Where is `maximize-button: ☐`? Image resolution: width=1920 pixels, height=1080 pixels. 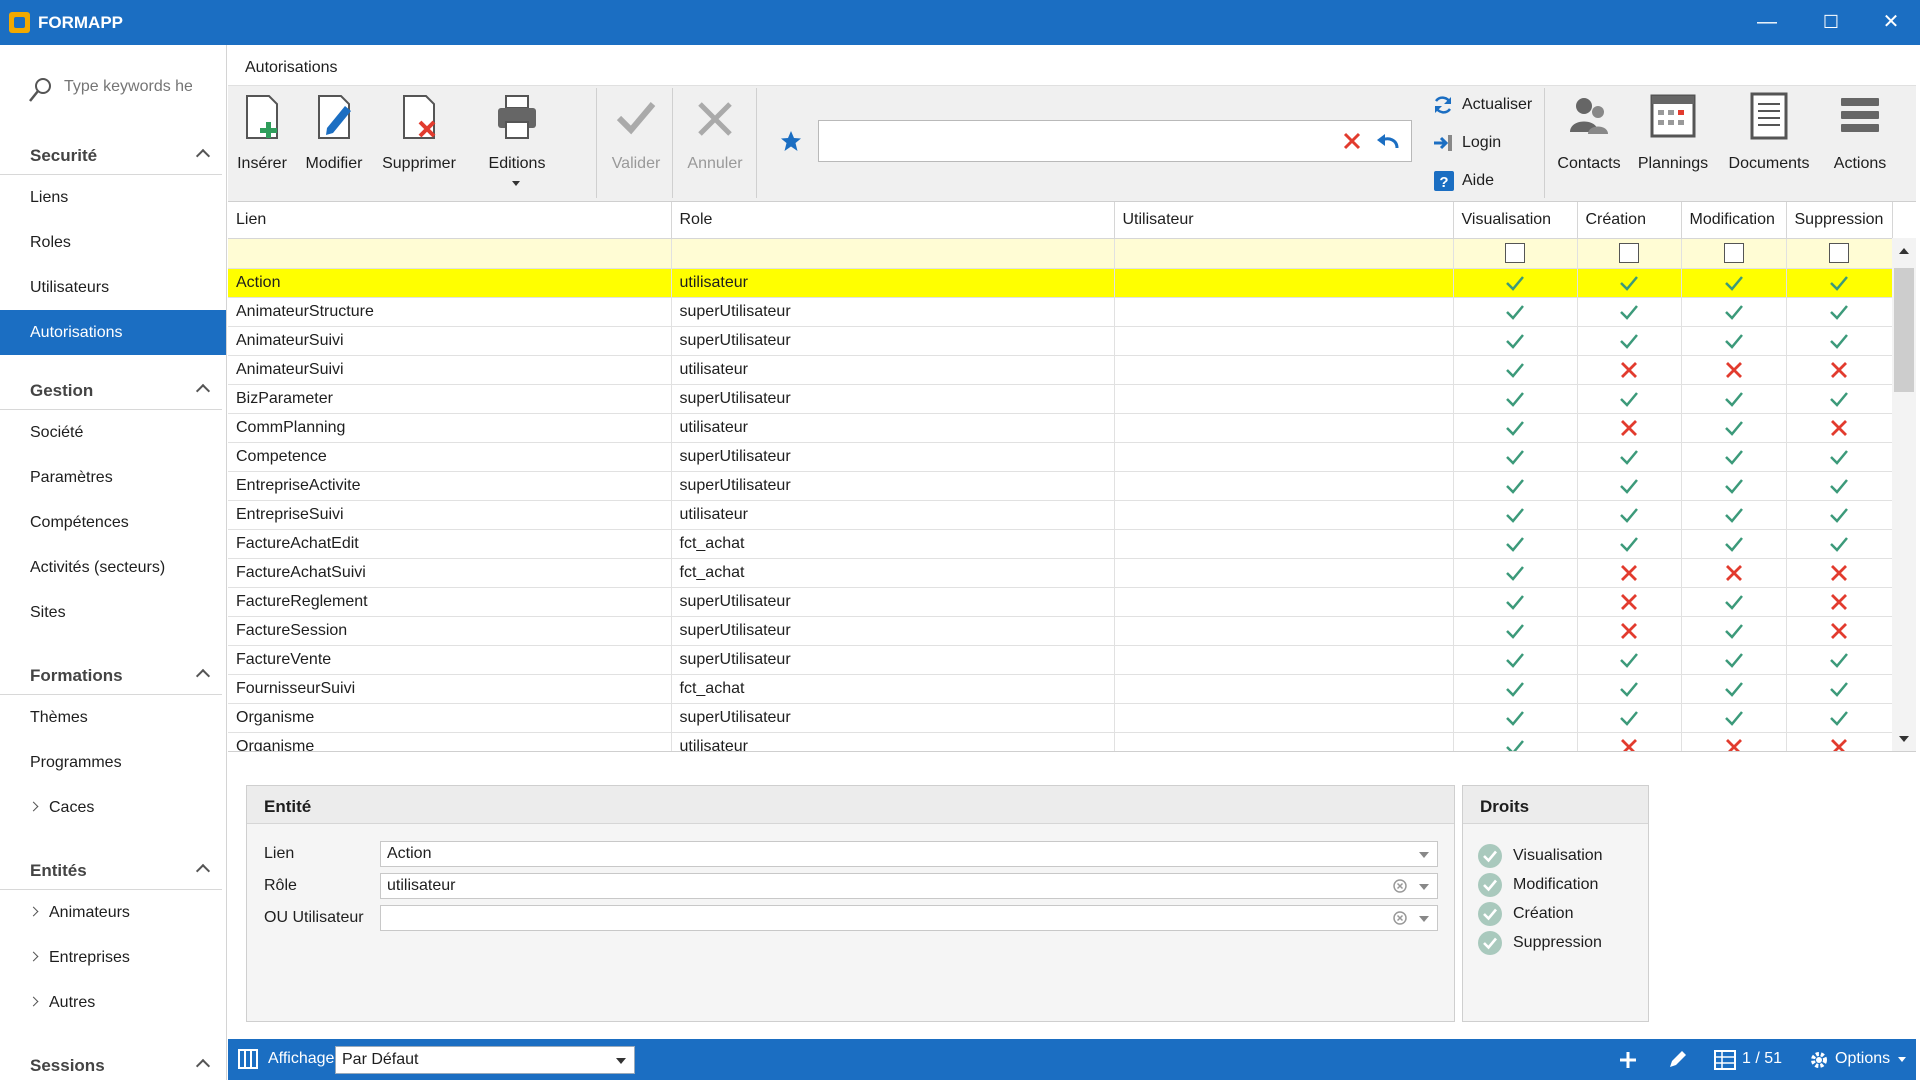 maximize-button: ☐ is located at coordinates (1831, 22).